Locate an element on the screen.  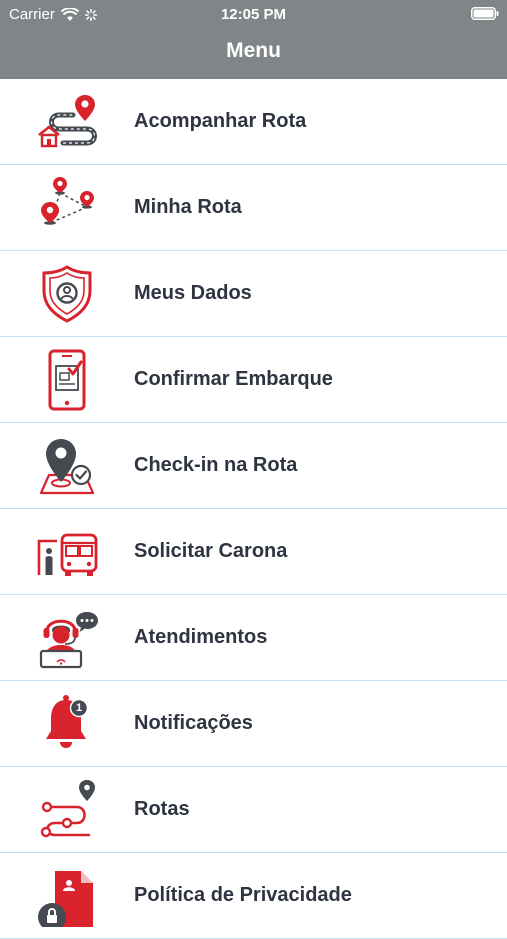
menu-item-notificacoes: 1 Notificações is located at coordinates (253, 724).